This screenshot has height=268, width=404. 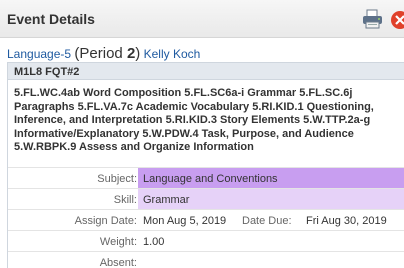 I want to click on teacher-link: Kelly Koch, so click(x=172, y=54).